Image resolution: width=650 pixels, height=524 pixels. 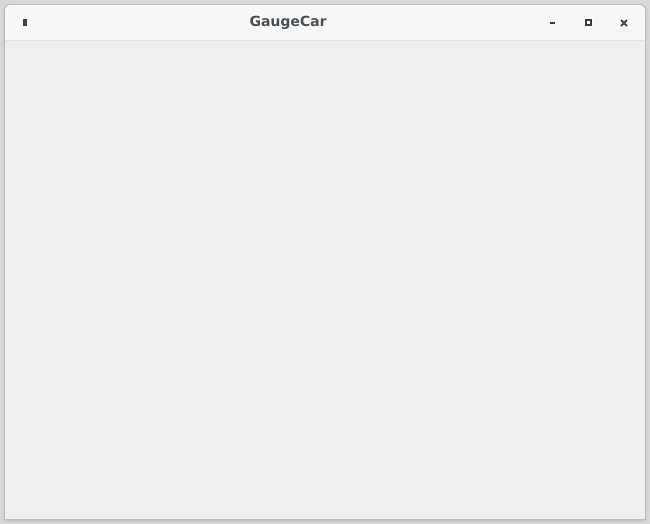 I want to click on minimize-icon, so click(x=552, y=23).